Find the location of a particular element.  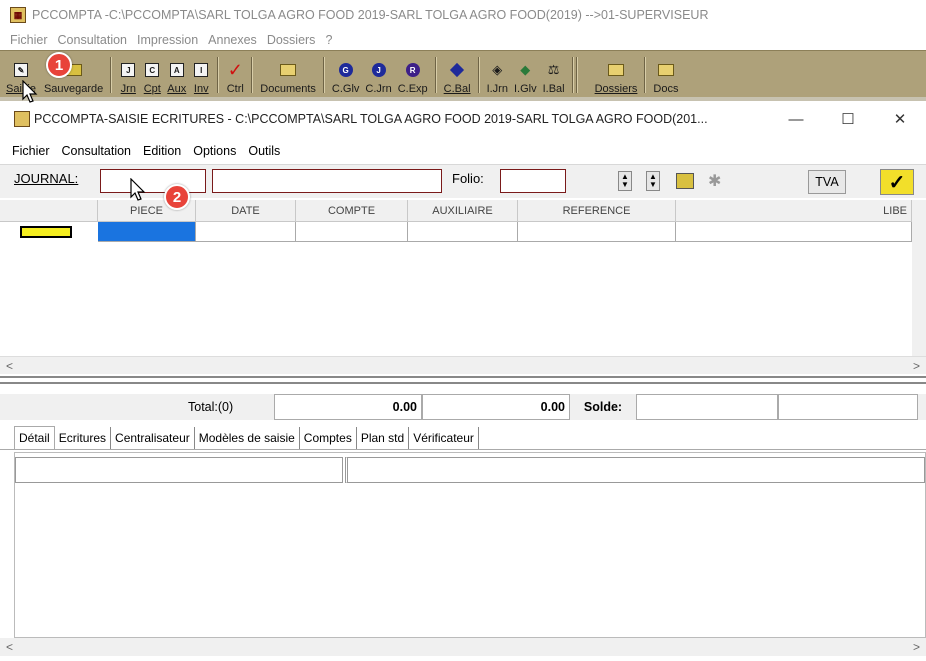

validate-button: ✓ is located at coordinates (897, 182).